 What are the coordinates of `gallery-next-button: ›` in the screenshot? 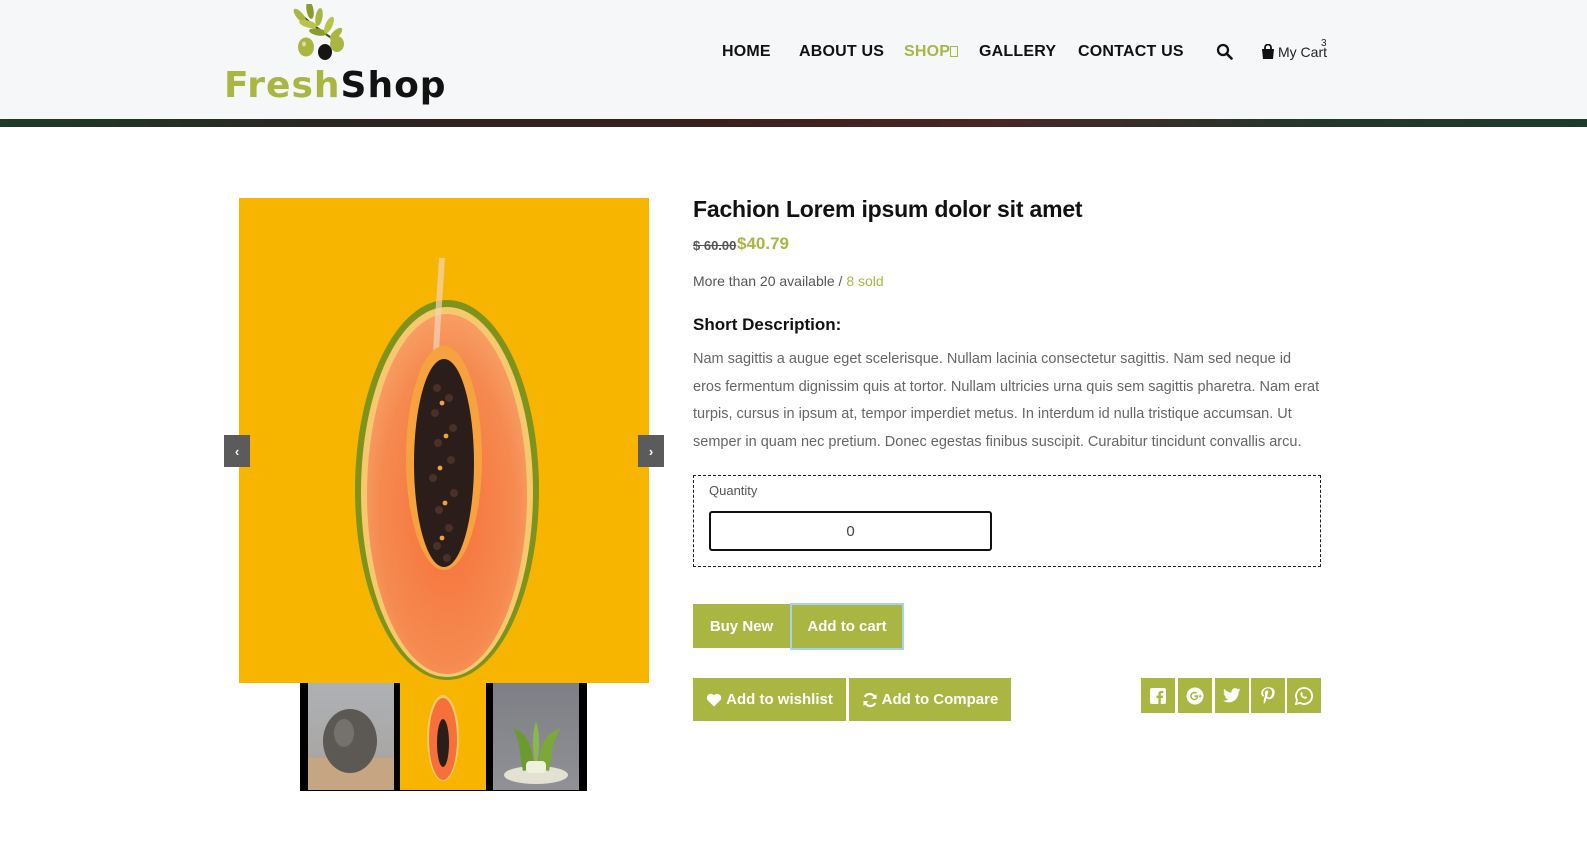 It's located at (651, 451).